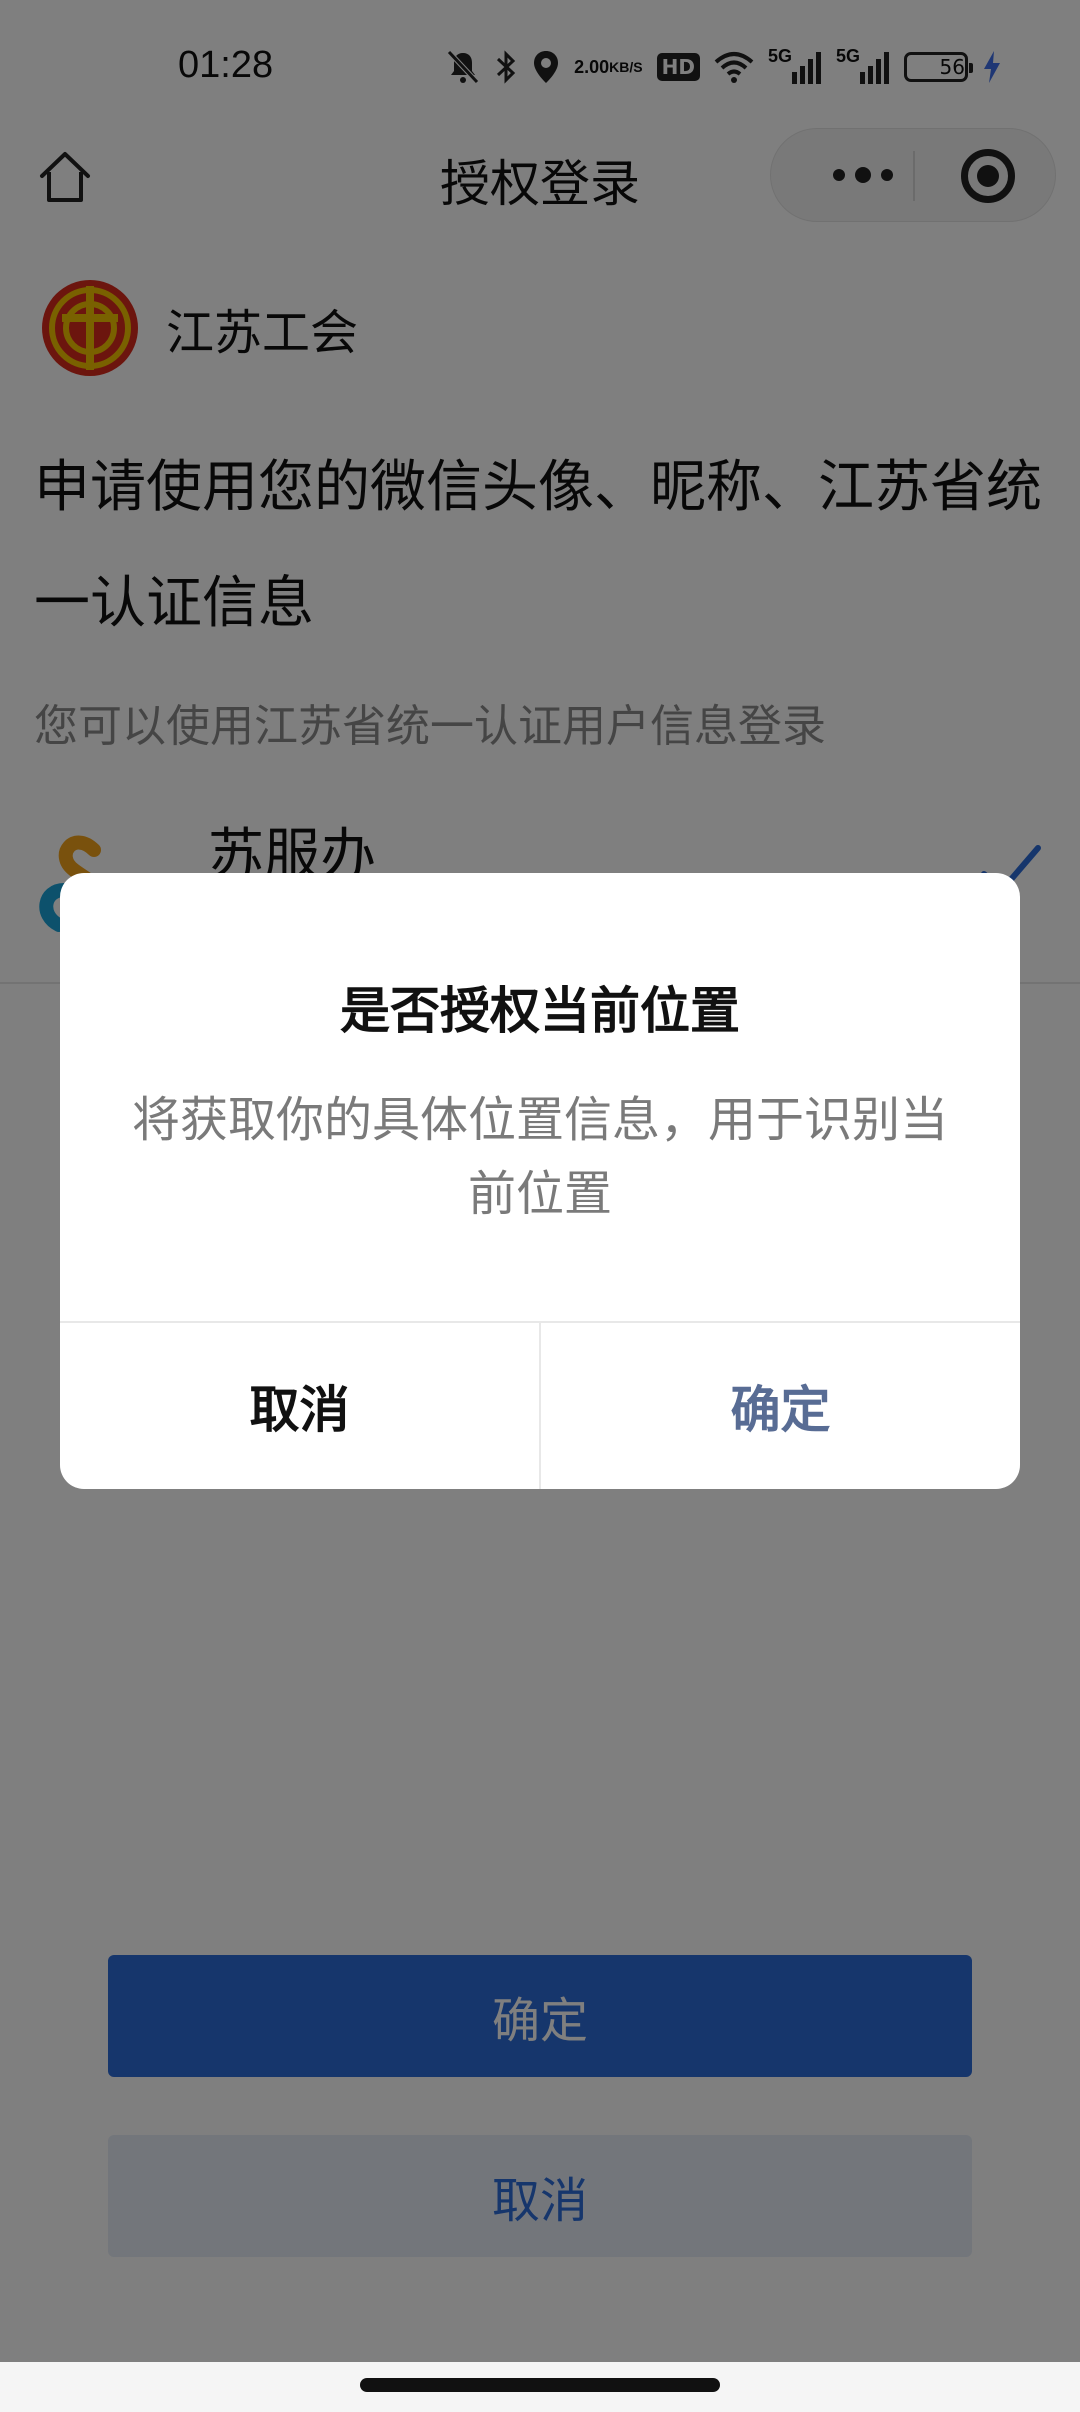 The image size is (1080, 2412). Describe the element at coordinates (540, 2385) in the screenshot. I see `home-indicator` at that location.